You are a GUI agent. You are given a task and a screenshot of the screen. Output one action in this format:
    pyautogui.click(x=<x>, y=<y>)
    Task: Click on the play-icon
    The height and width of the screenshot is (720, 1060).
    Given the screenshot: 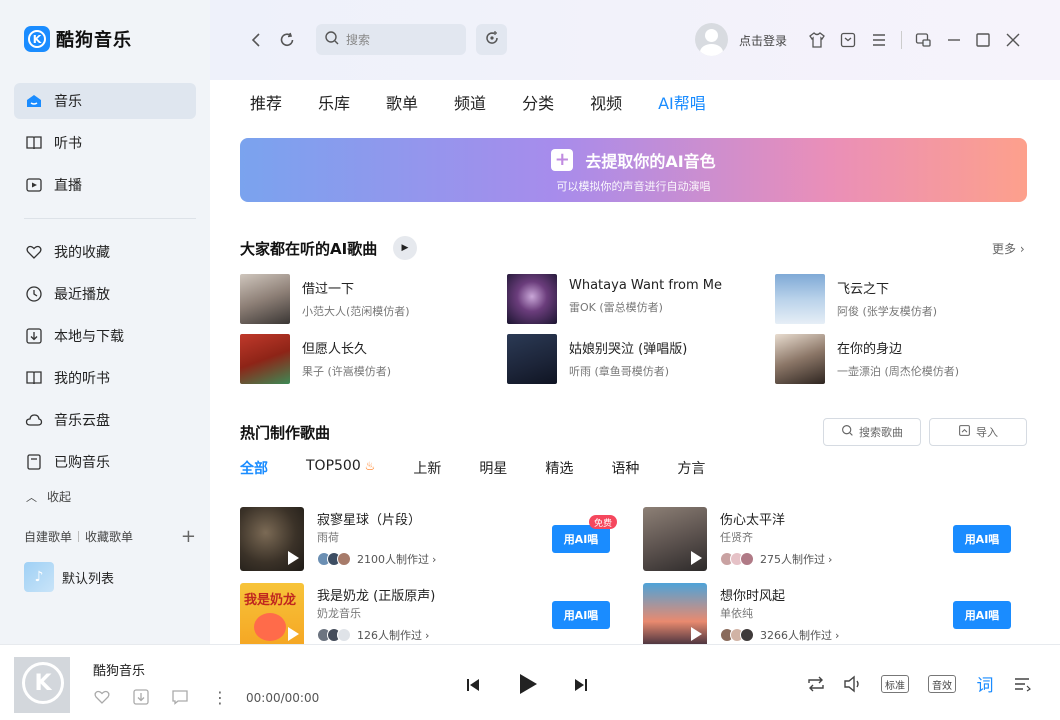 What is the action you would take?
    pyautogui.click(x=528, y=684)
    